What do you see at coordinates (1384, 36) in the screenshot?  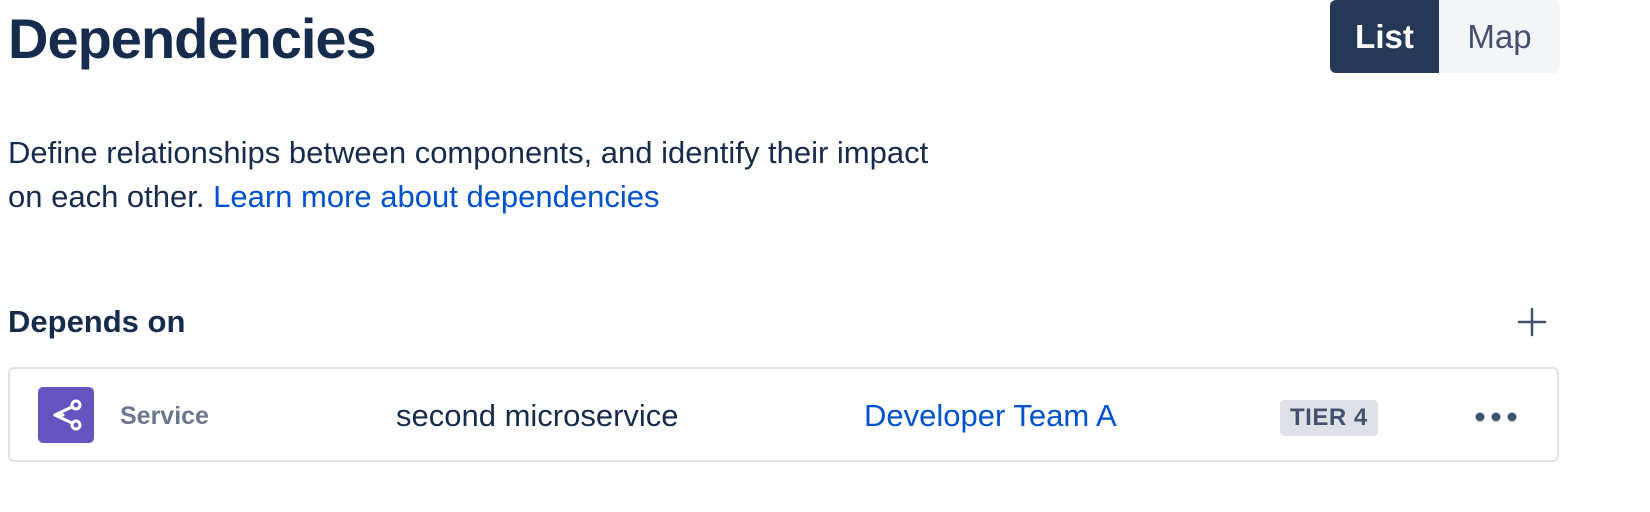 I see `list-view-button: List` at bounding box center [1384, 36].